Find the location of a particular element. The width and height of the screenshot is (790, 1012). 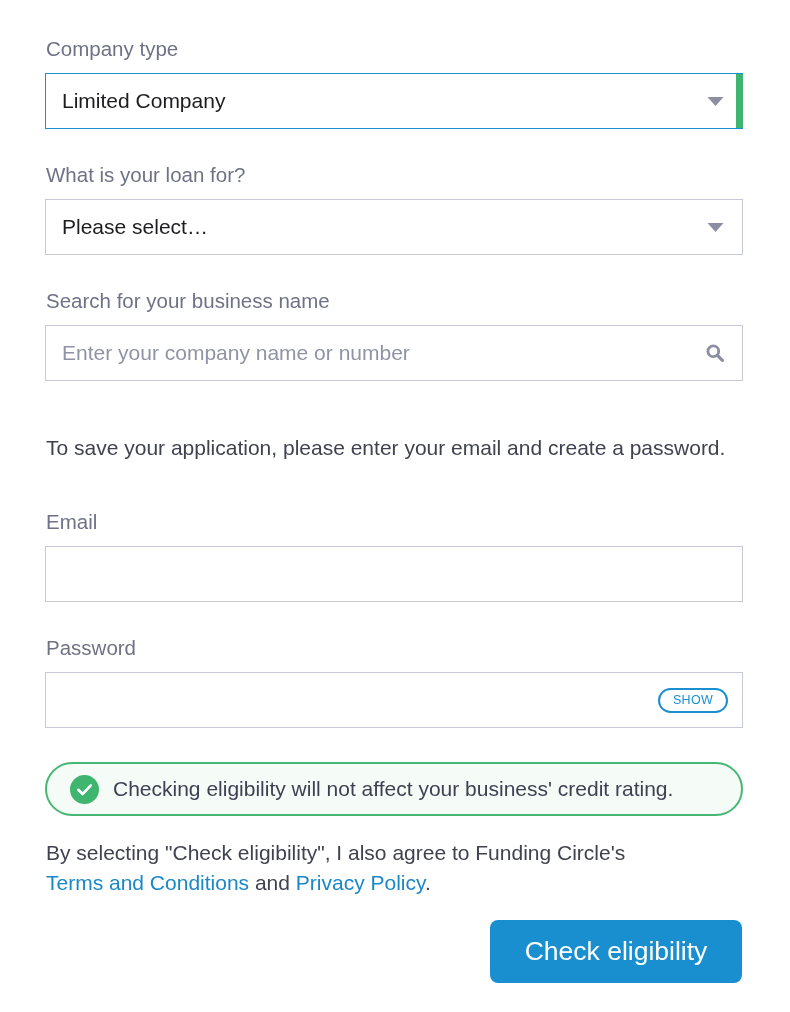

field-label: Search for your business name is located at coordinates (188, 301).